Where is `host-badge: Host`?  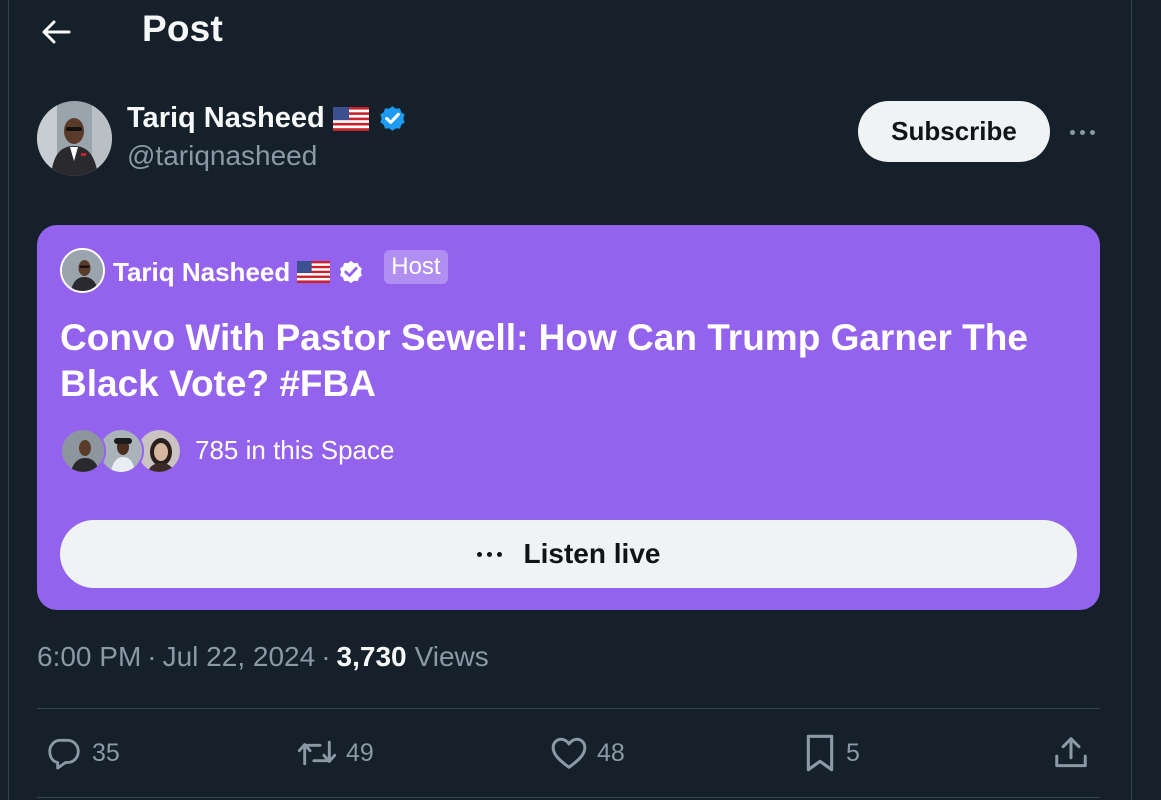 host-badge: Host is located at coordinates (416, 267).